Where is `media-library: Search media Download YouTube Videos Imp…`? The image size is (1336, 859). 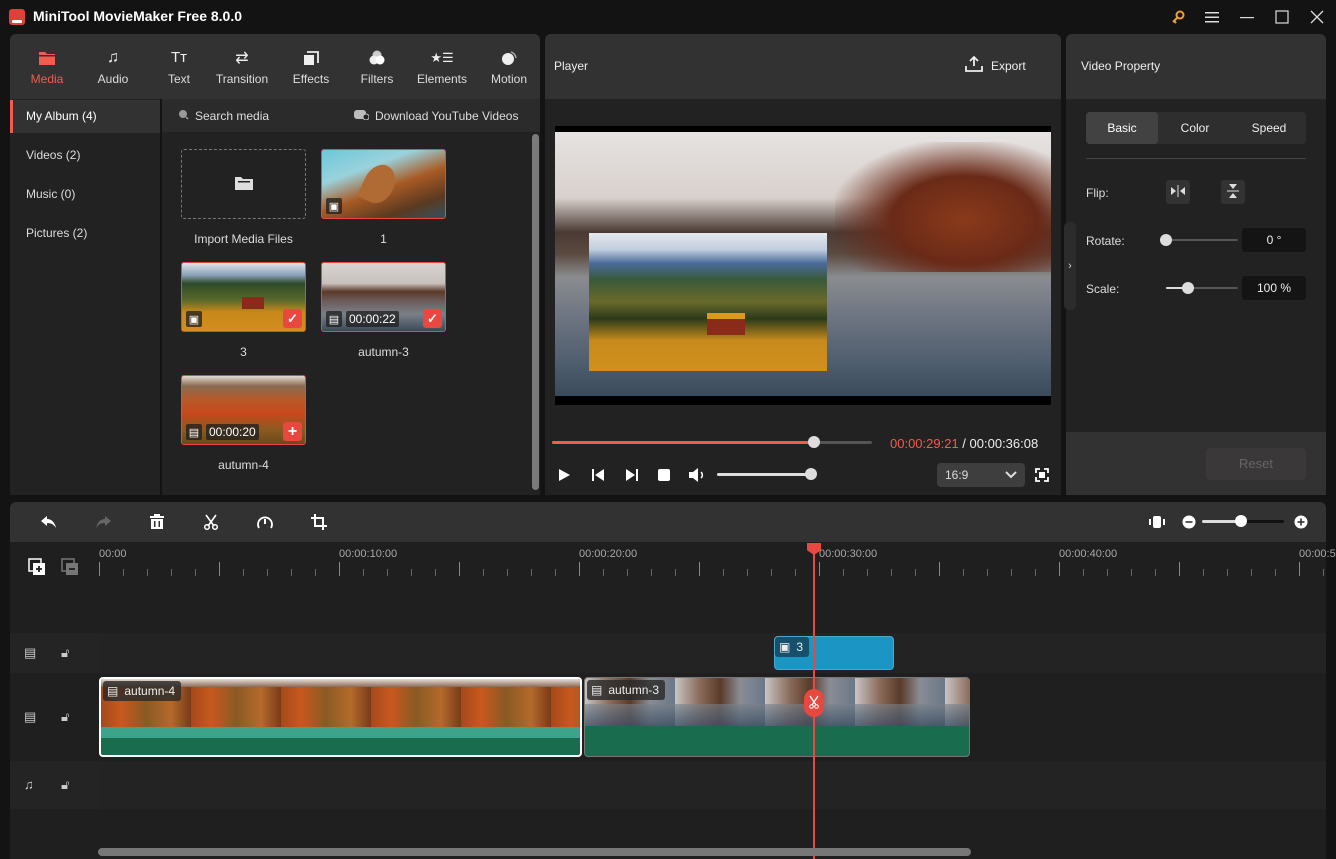 media-library: Search media Download YouTube Videos Imp… is located at coordinates (351, 297).